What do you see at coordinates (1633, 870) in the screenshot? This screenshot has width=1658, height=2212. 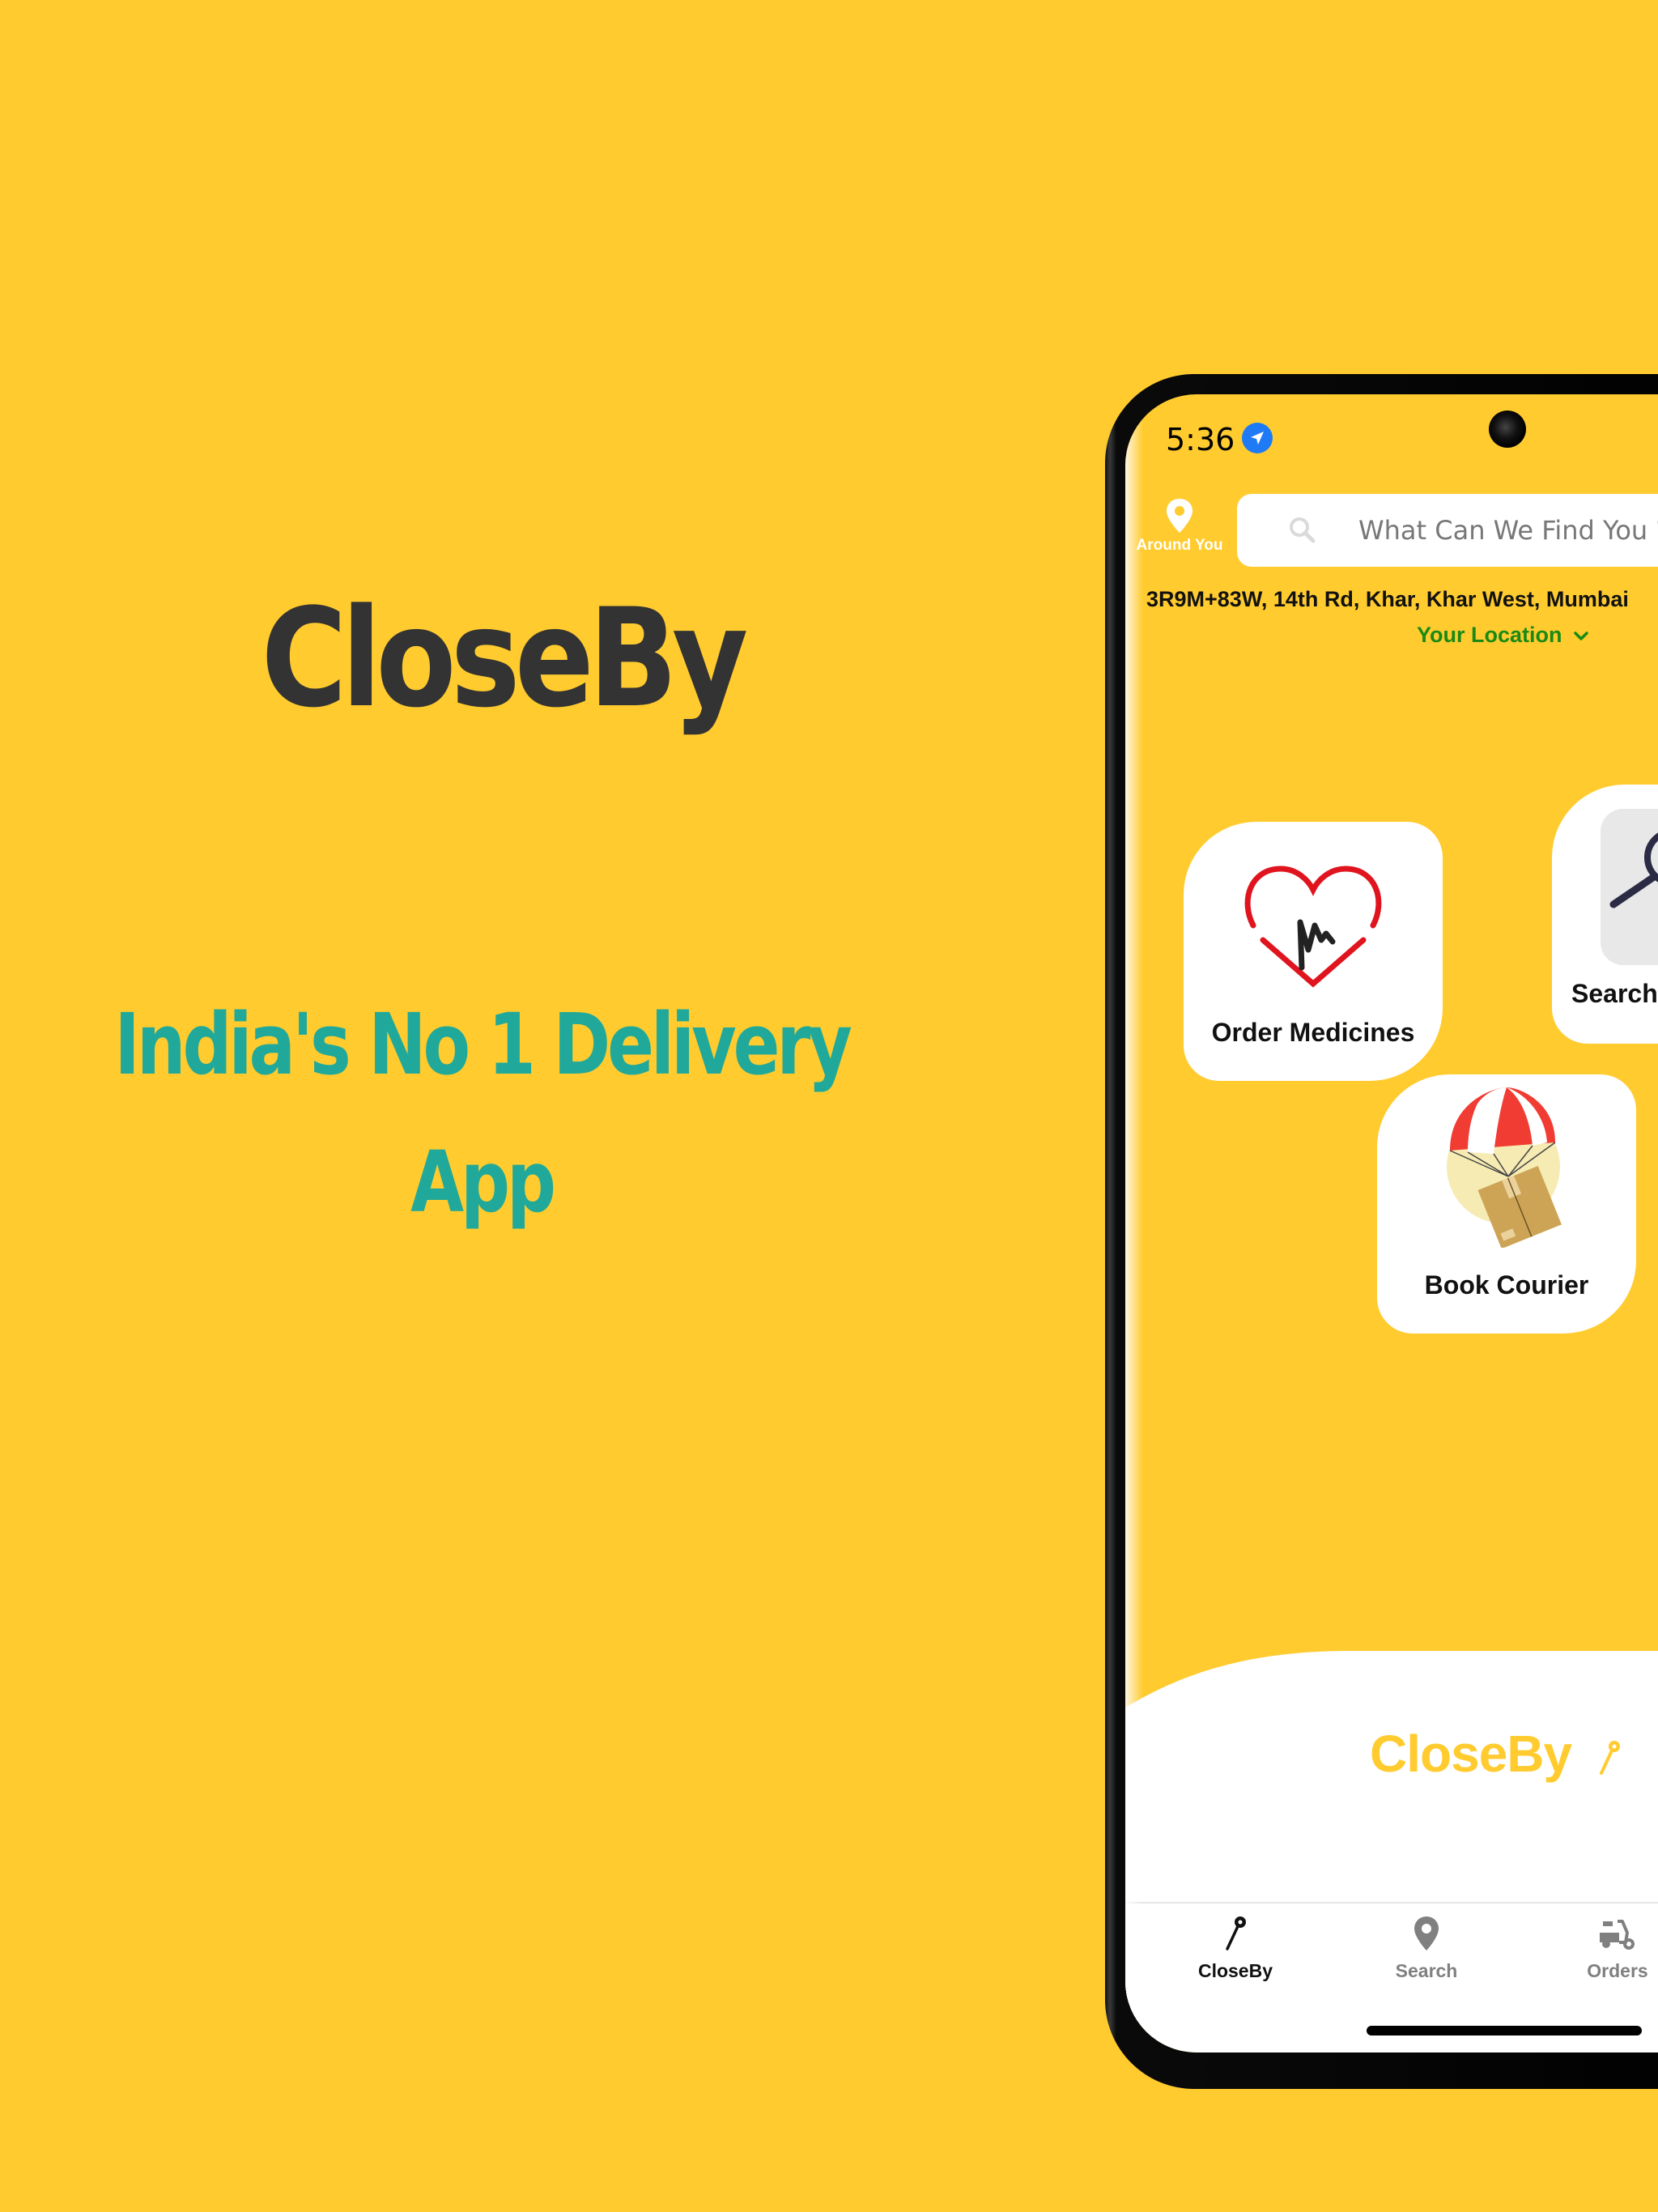 I see `magnifier-icon` at bounding box center [1633, 870].